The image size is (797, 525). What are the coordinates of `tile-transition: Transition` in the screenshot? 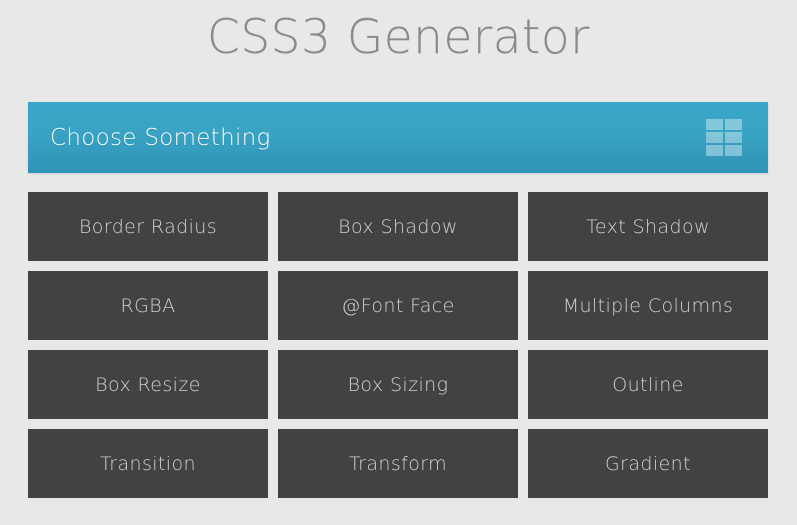 It's located at (148, 463).